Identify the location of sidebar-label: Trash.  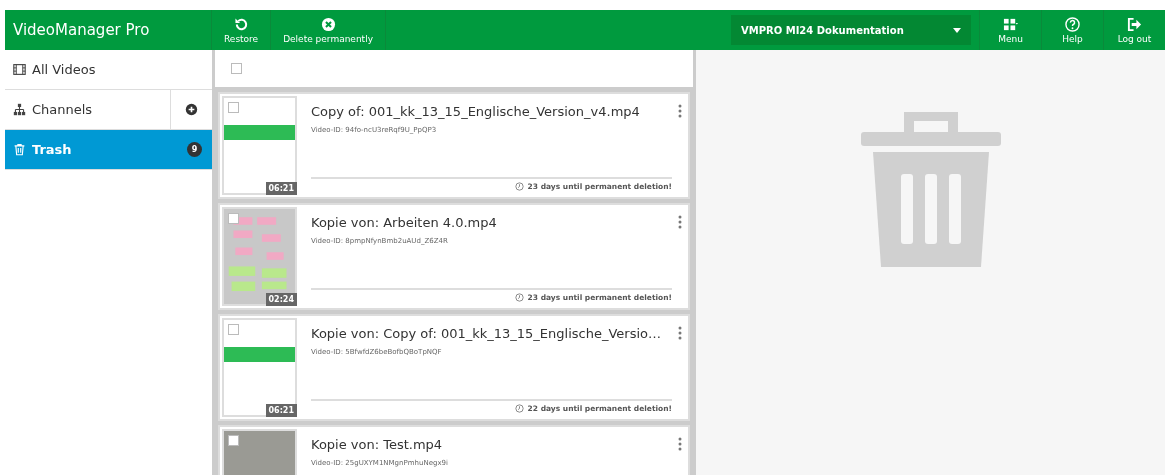
(52, 149).